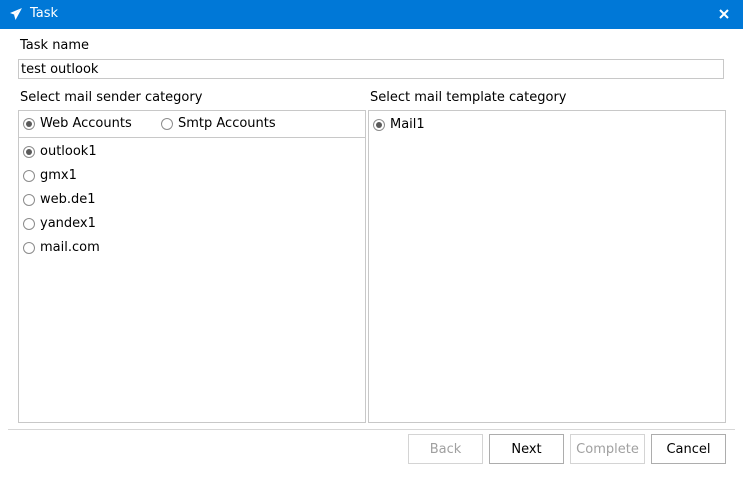  Describe the element at coordinates (371, 14) in the screenshot. I see `title-bar: Task` at that location.